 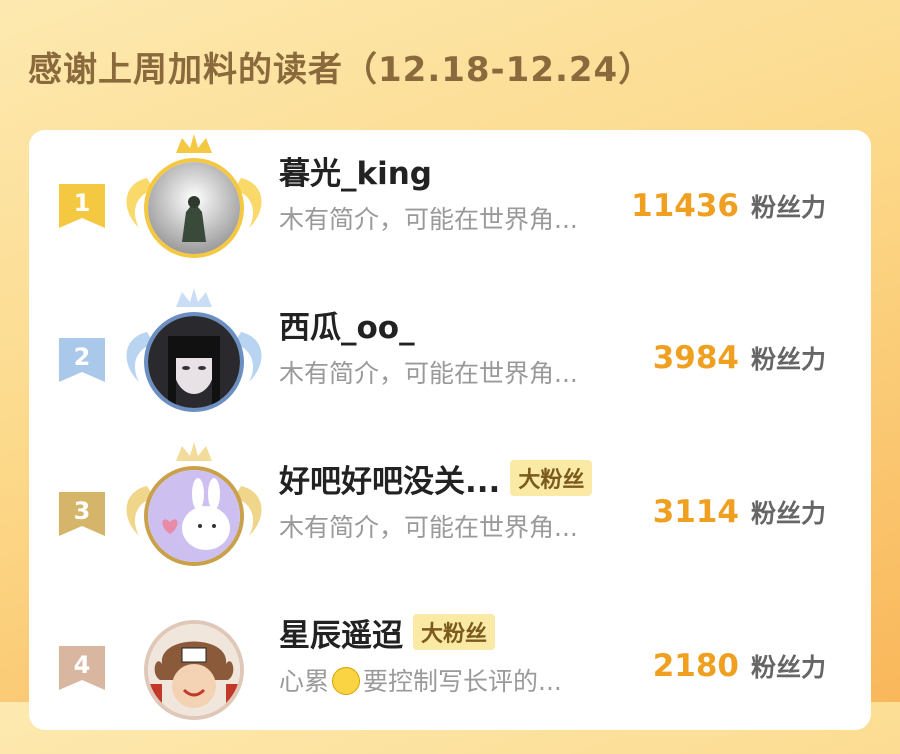 What do you see at coordinates (695, 666) in the screenshot?
I see `fan-power-value: 2180` at bounding box center [695, 666].